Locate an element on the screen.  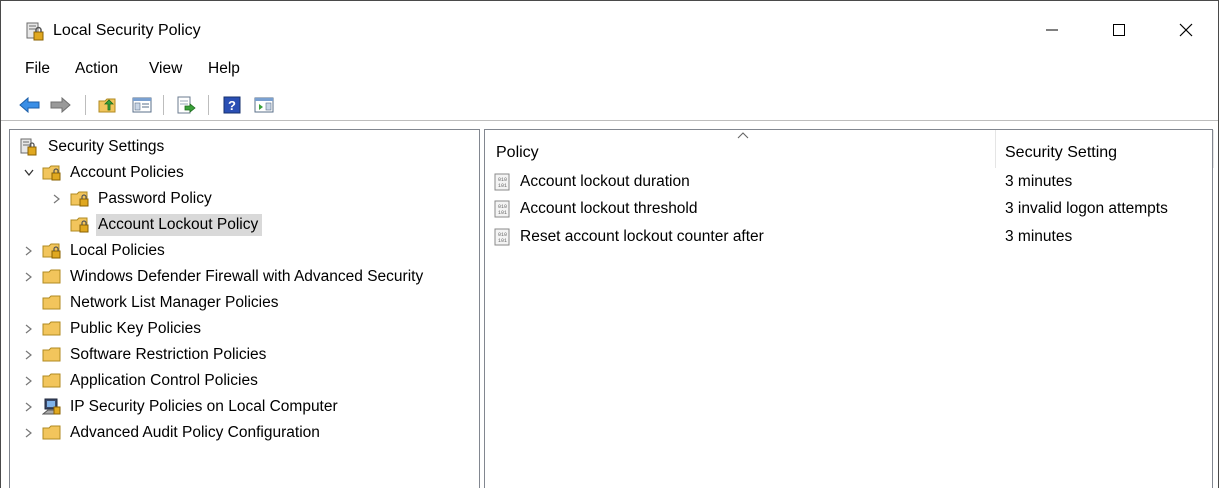
menu-view: View is located at coordinates (165, 69).